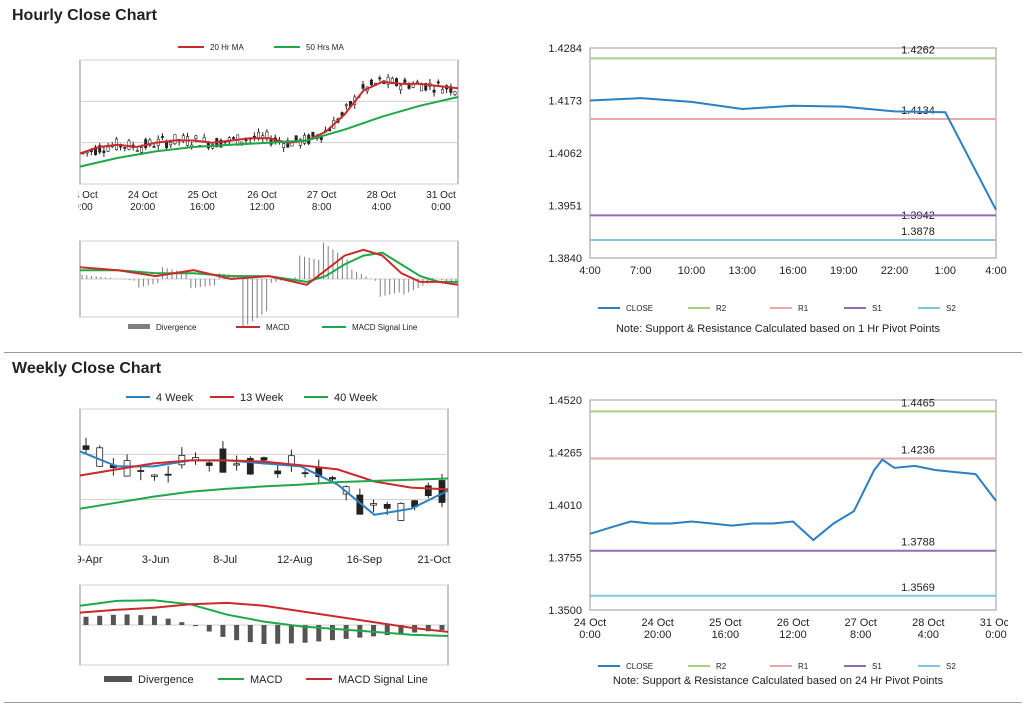 The width and height of the screenshot is (1024, 706). I want to click on legend-divergence: Divergence, so click(176, 327).